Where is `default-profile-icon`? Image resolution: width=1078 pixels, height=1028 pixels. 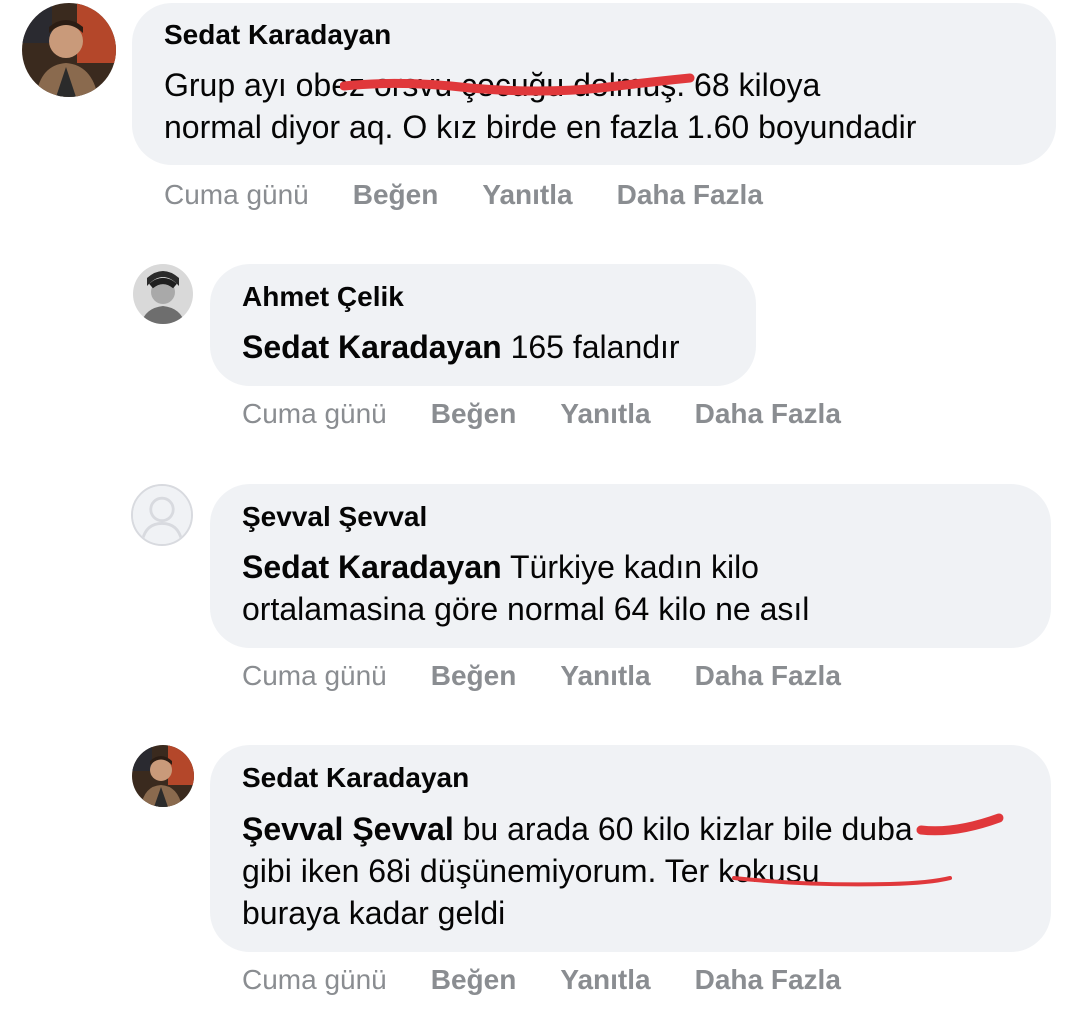
default-profile-icon is located at coordinates (162, 515).